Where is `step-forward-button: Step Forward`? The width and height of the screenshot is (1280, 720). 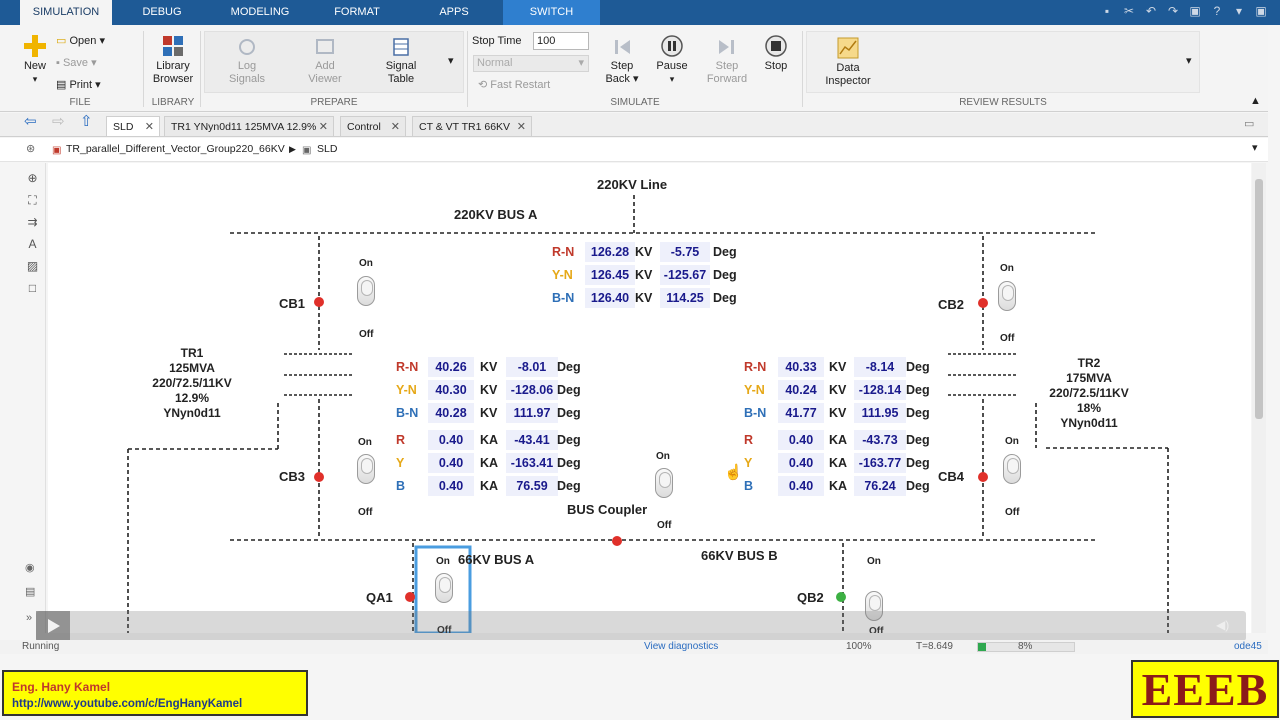
step-forward-button: Step Forward is located at coordinates (727, 61).